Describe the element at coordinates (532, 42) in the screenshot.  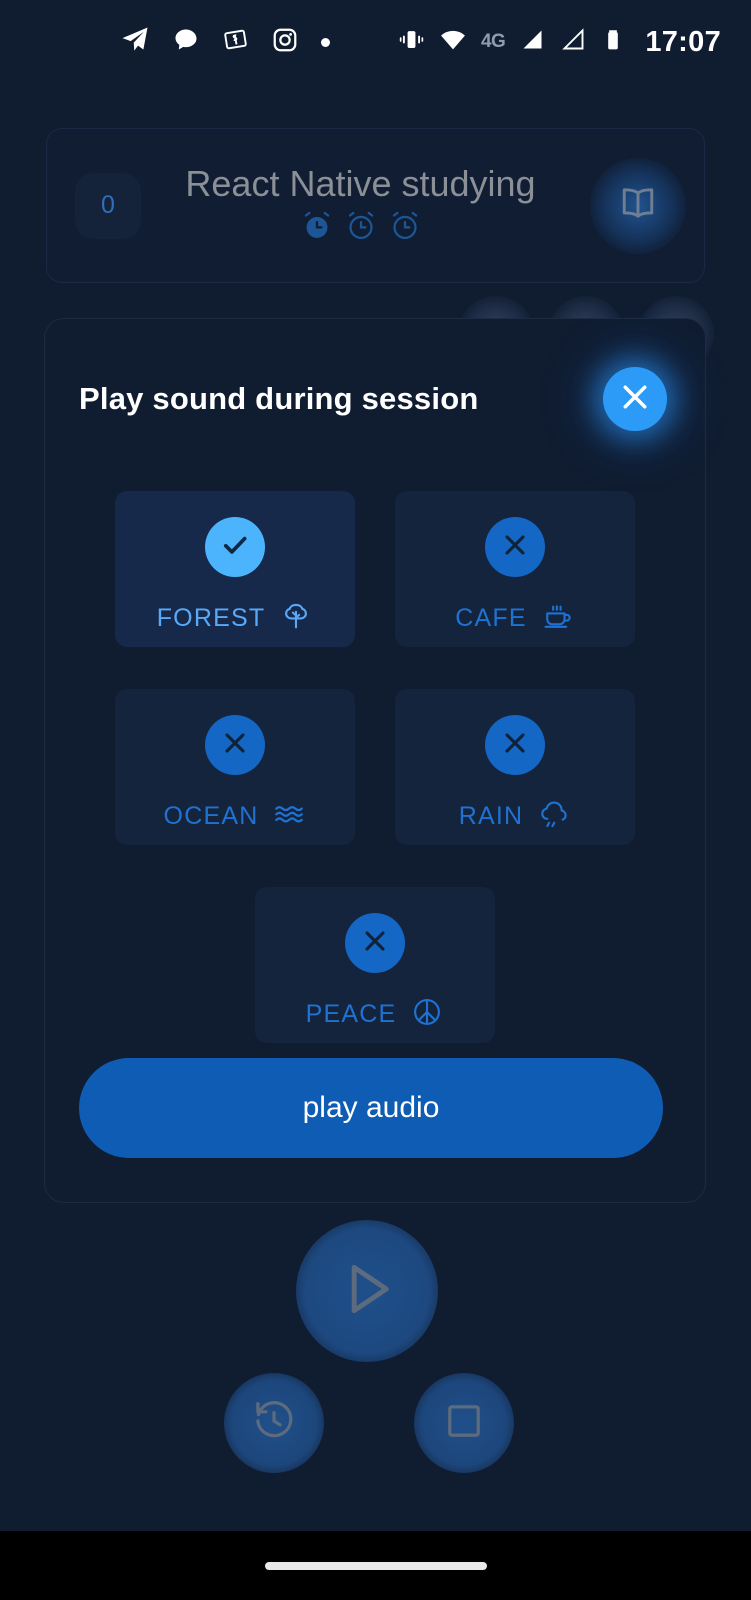
I see `signal-bars-icon` at that location.